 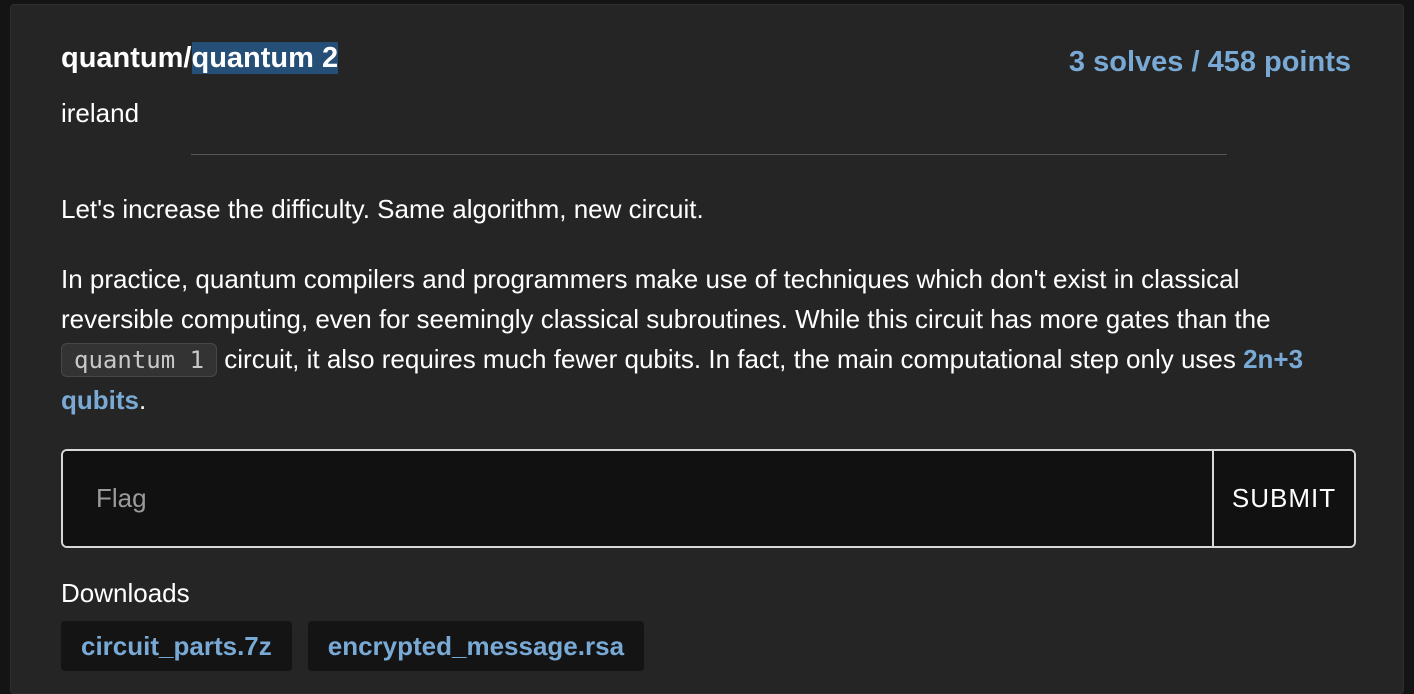 I want to click on downloads-label: Downloads, so click(x=125, y=593).